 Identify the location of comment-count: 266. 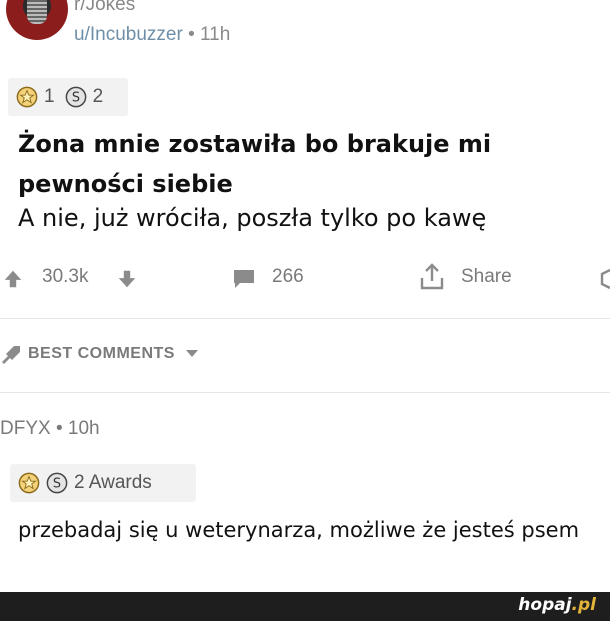
(288, 276).